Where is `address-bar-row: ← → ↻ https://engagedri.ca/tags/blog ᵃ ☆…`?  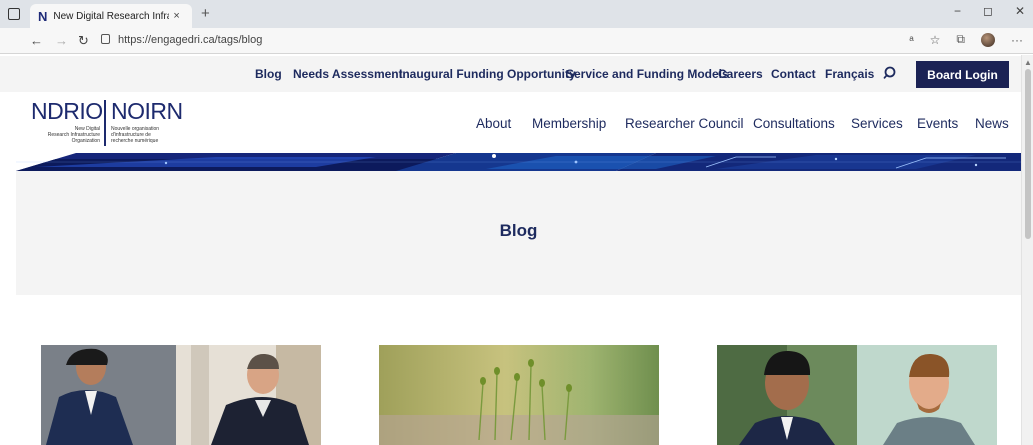 address-bar-row: ← → ↻ https://engagedri.ca/tags/blog ᵃ ☆… is located at coordinates (516, 41).